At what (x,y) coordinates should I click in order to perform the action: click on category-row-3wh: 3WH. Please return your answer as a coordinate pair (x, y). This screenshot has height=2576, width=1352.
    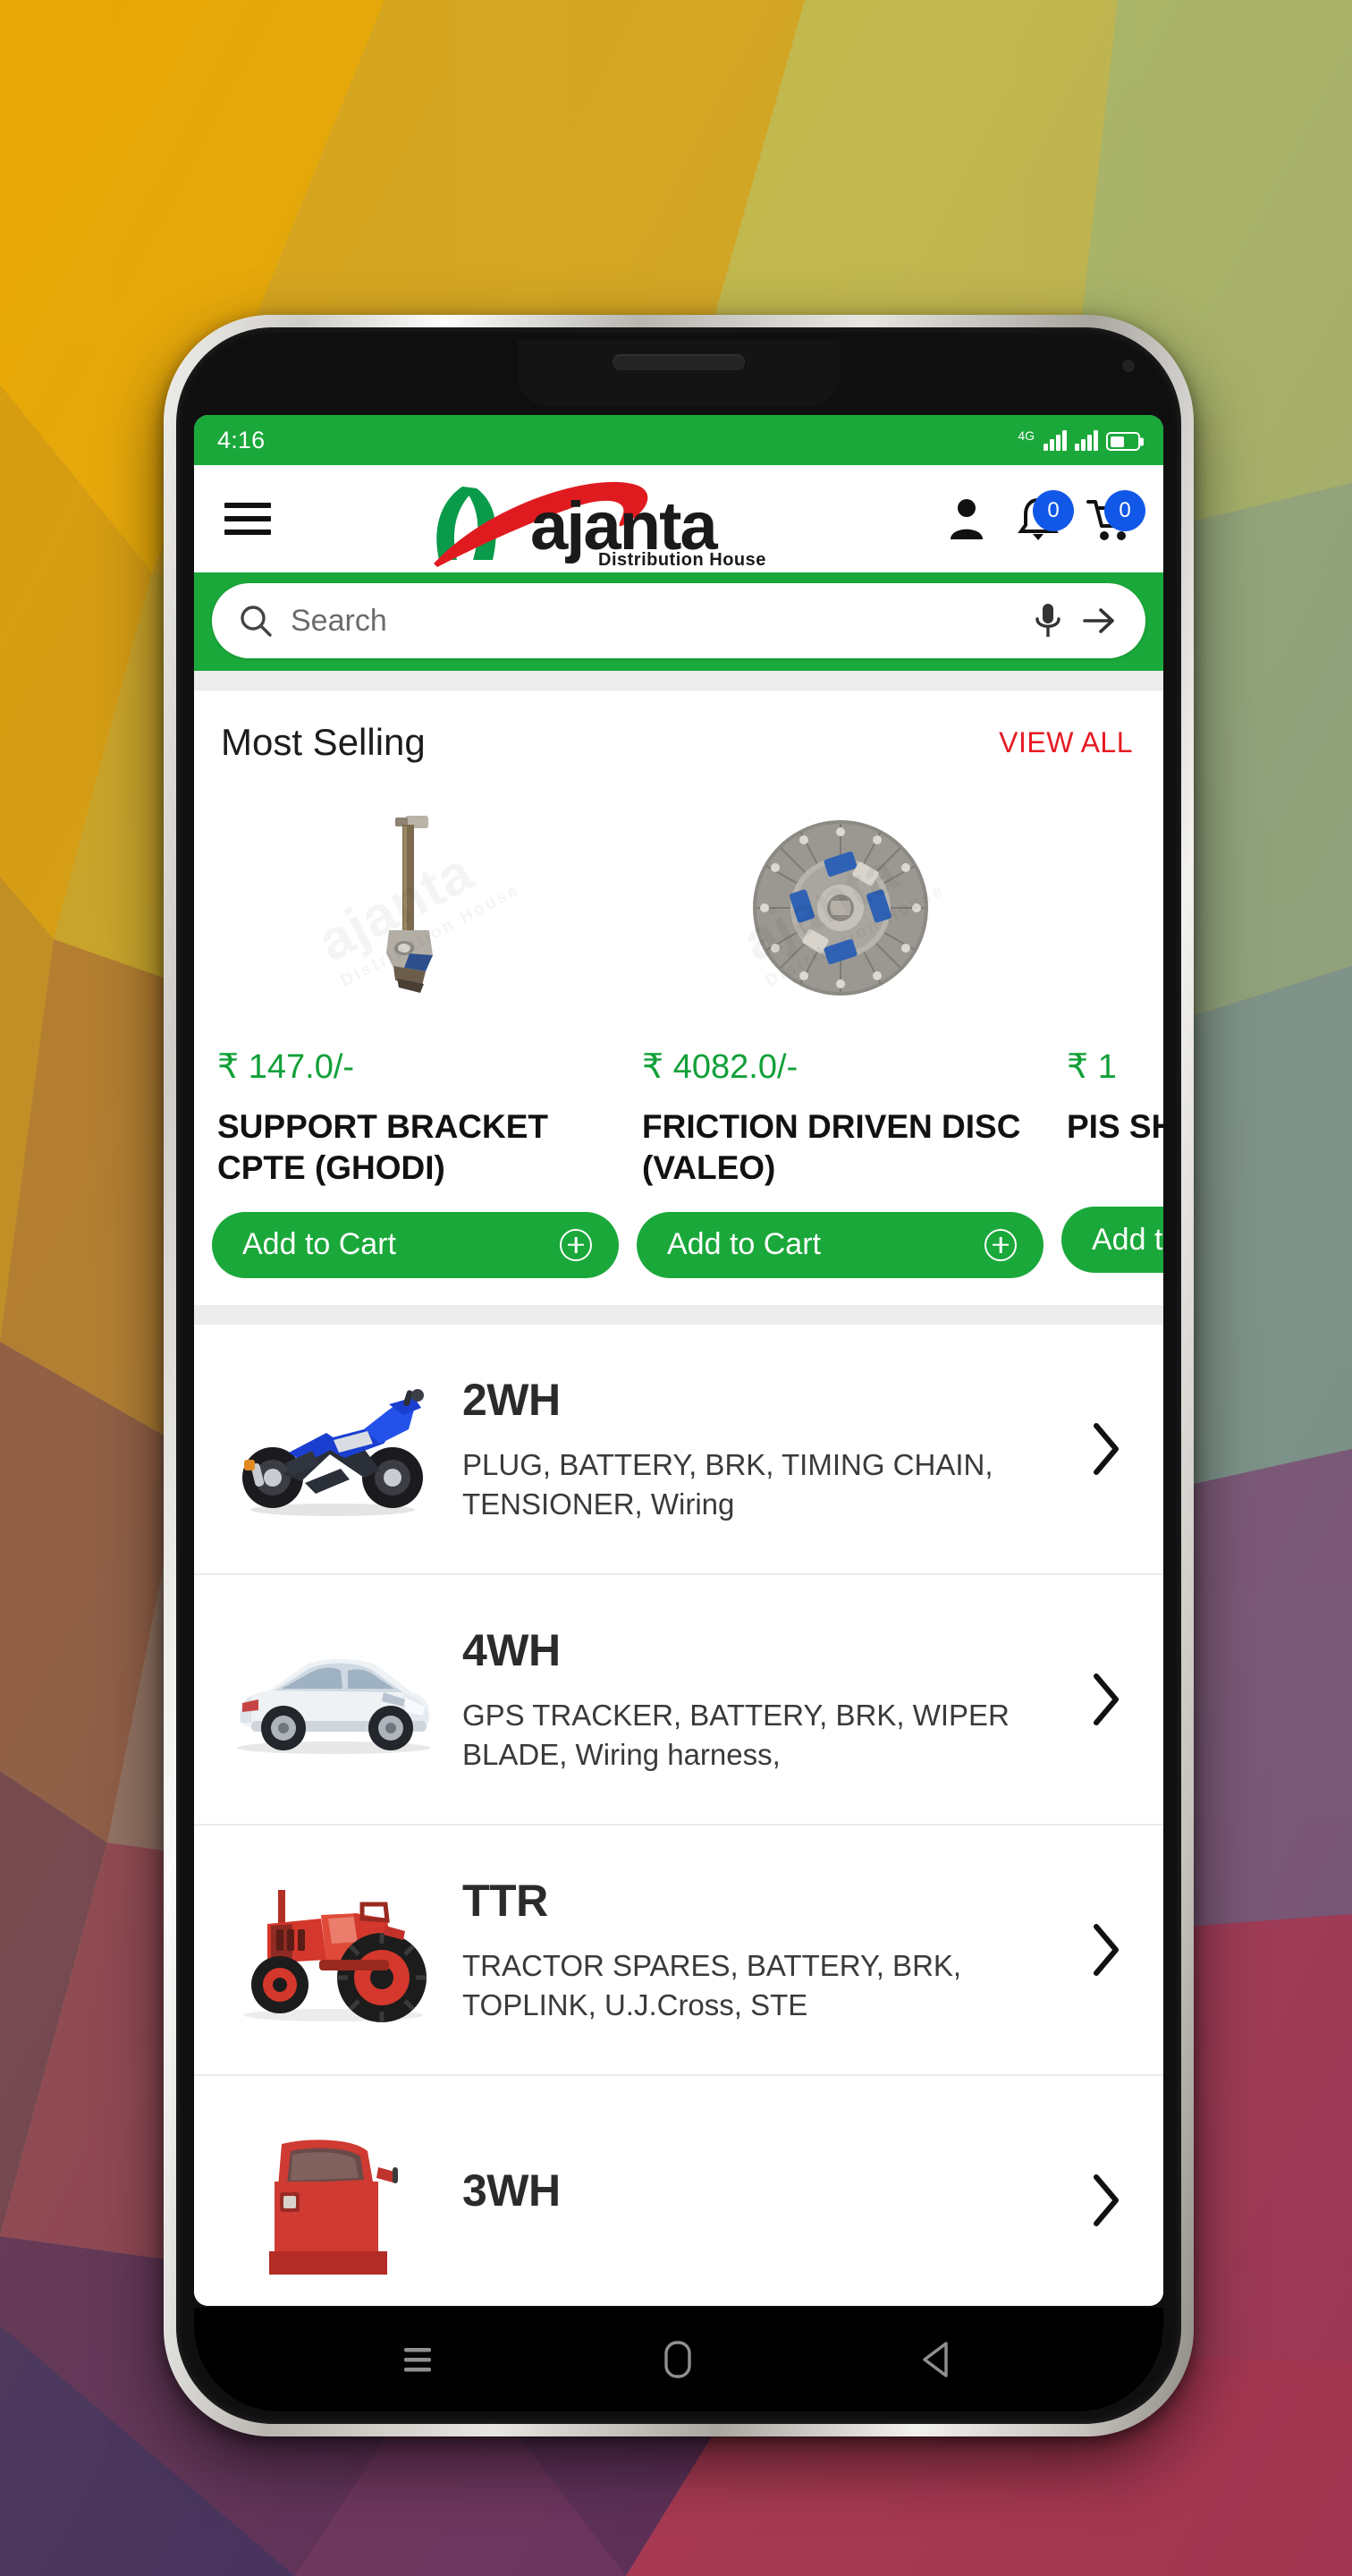
    Looking at the image, I should click on (678, 2190).